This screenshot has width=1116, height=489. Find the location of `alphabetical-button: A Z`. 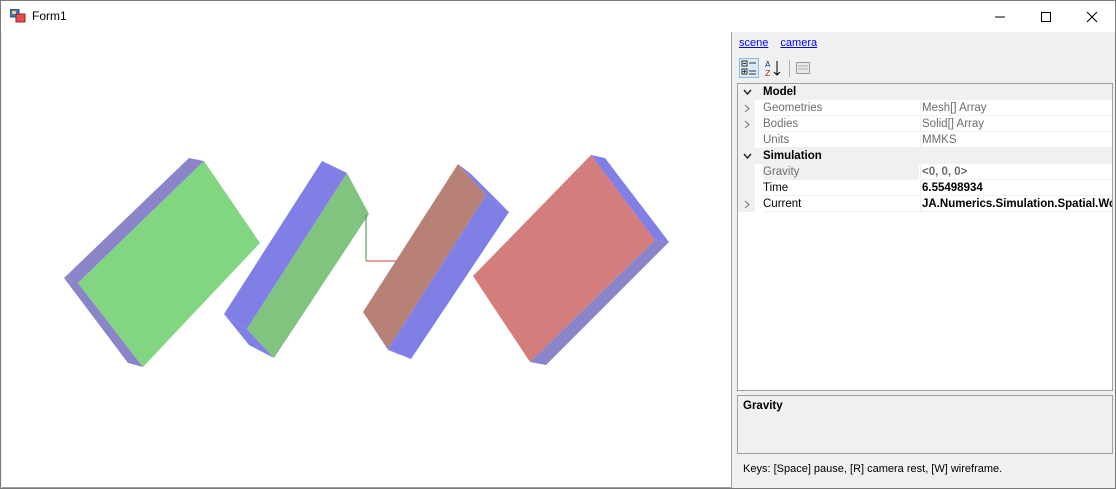

alphabetical-button: A Z is located at coordinates (773, 68).